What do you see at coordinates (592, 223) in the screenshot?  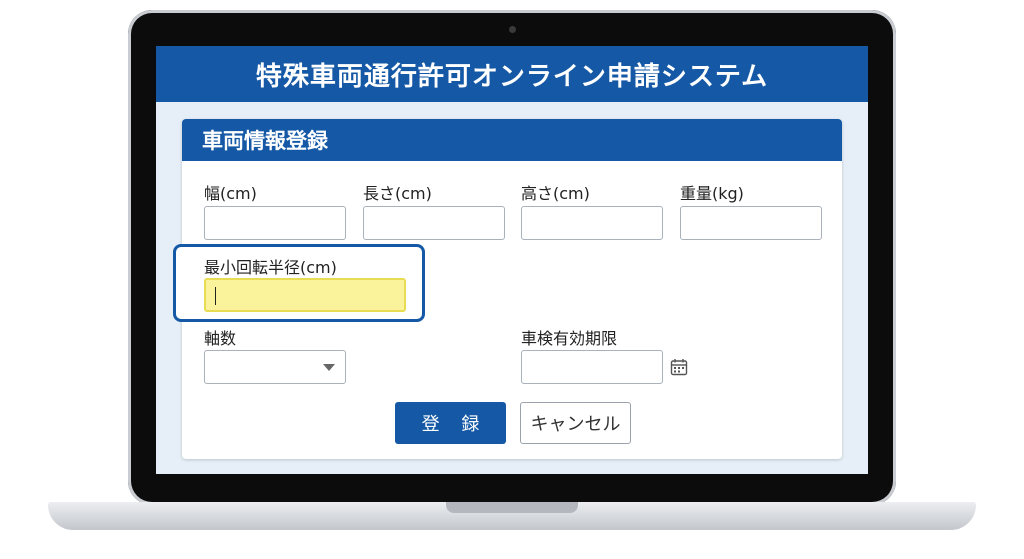 I see `height-input` at bounding box center [592, 223].